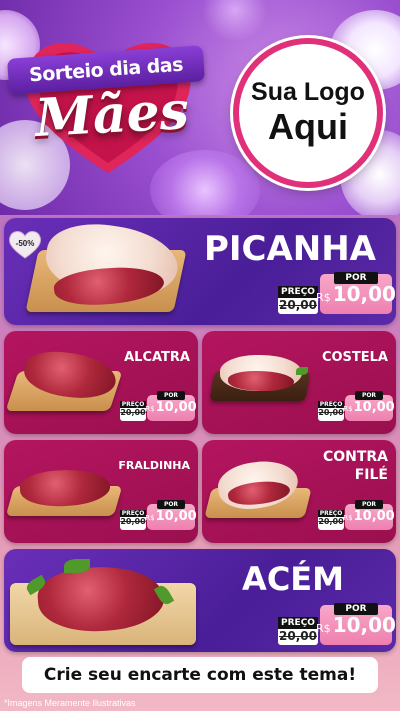 The image size is (400, 711). I want to click on product-card-alcatra: ALCATRA PREÇO 20,00 POR R$ 10,00, so click(101, 382).